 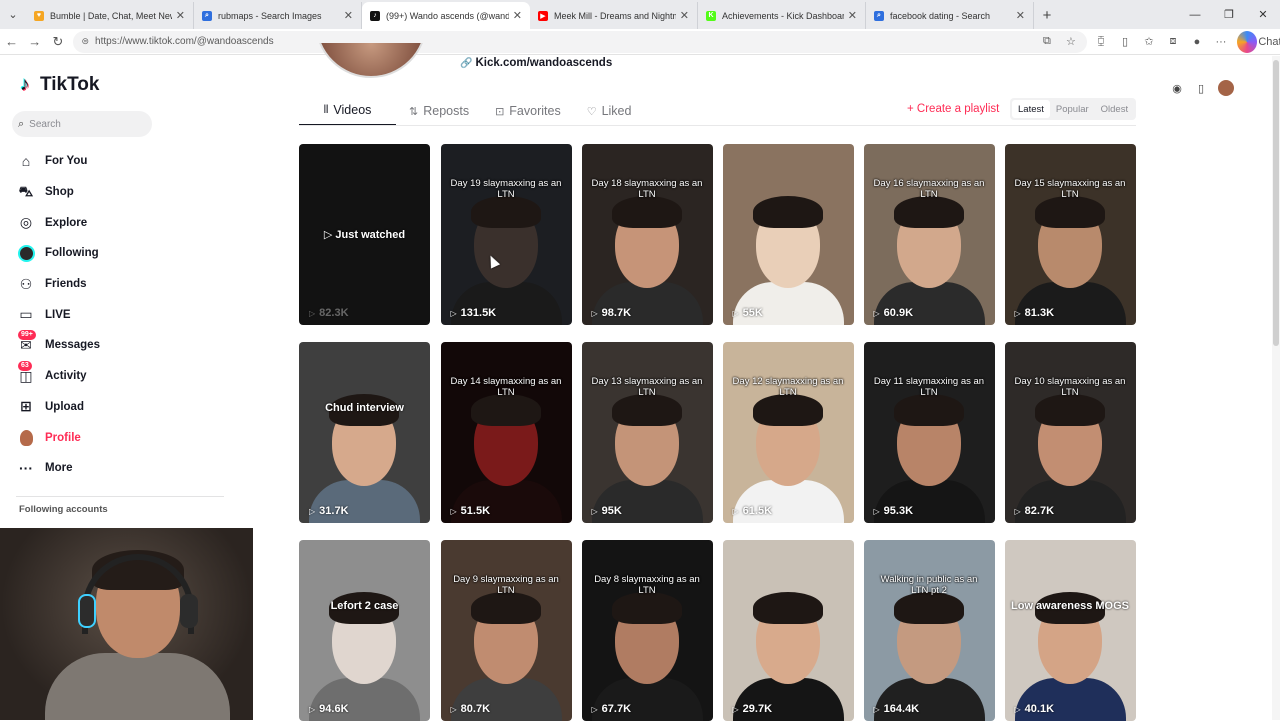 I want to click on coins-icon: ◉, so click(x=1177, y=88).